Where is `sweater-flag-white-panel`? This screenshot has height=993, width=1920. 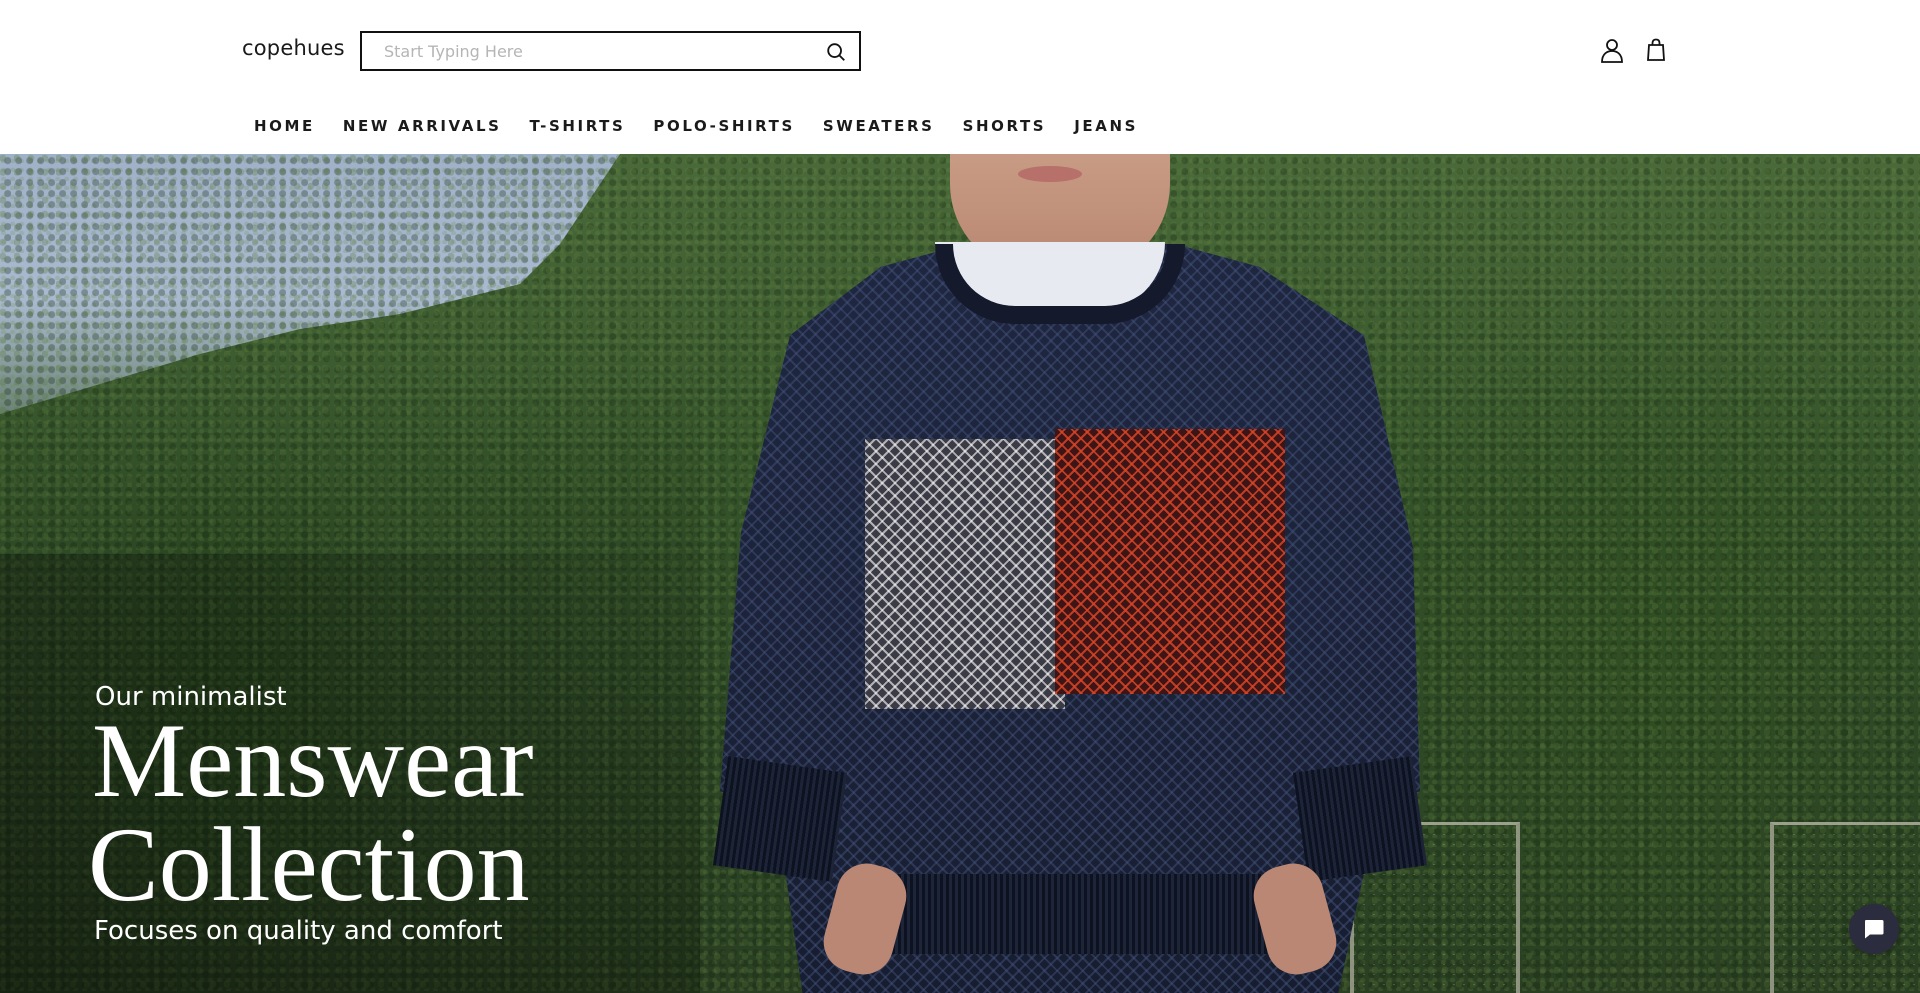 sweater-flag-white-panel is located at coordinates (965, 574).